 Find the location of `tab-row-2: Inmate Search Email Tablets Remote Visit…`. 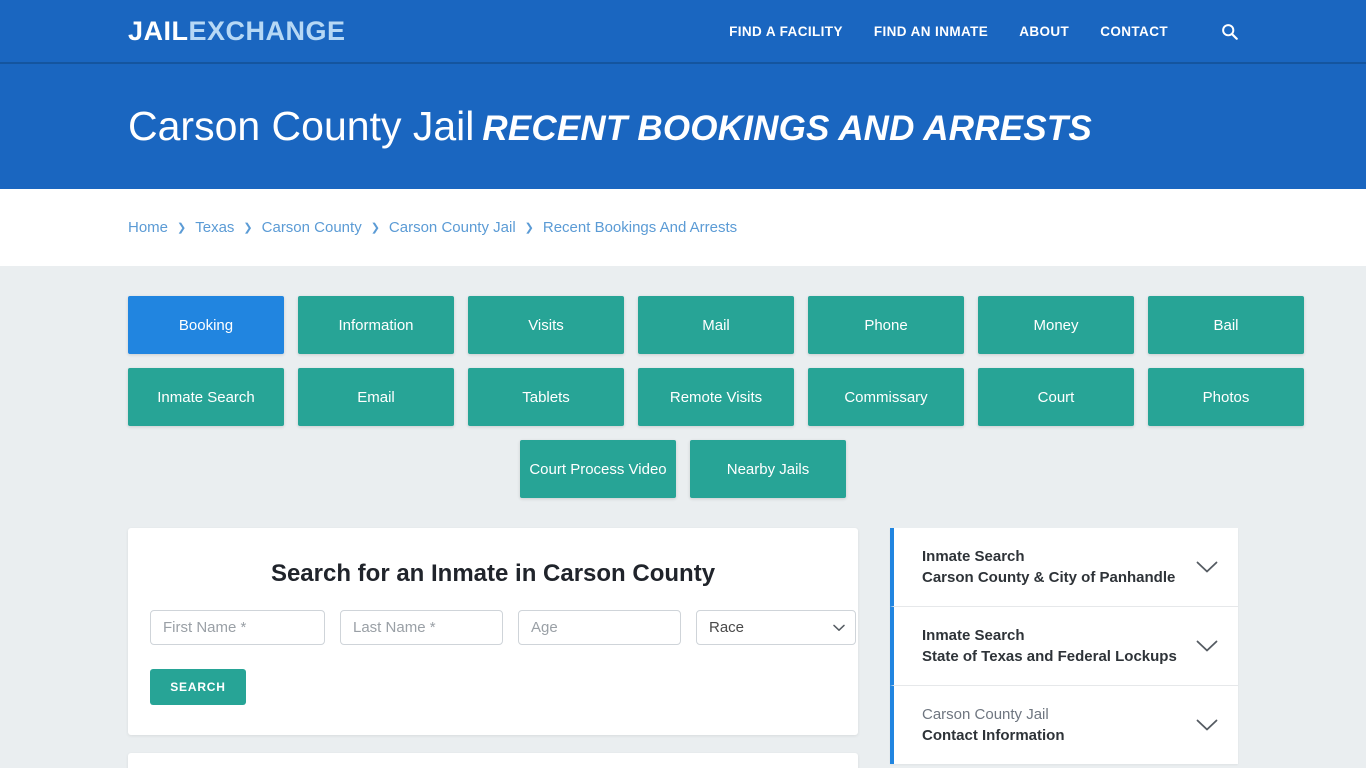

tab-row-2: Inmate Search Email Tablets Remote Visit… is located at coordinates (716, 397).